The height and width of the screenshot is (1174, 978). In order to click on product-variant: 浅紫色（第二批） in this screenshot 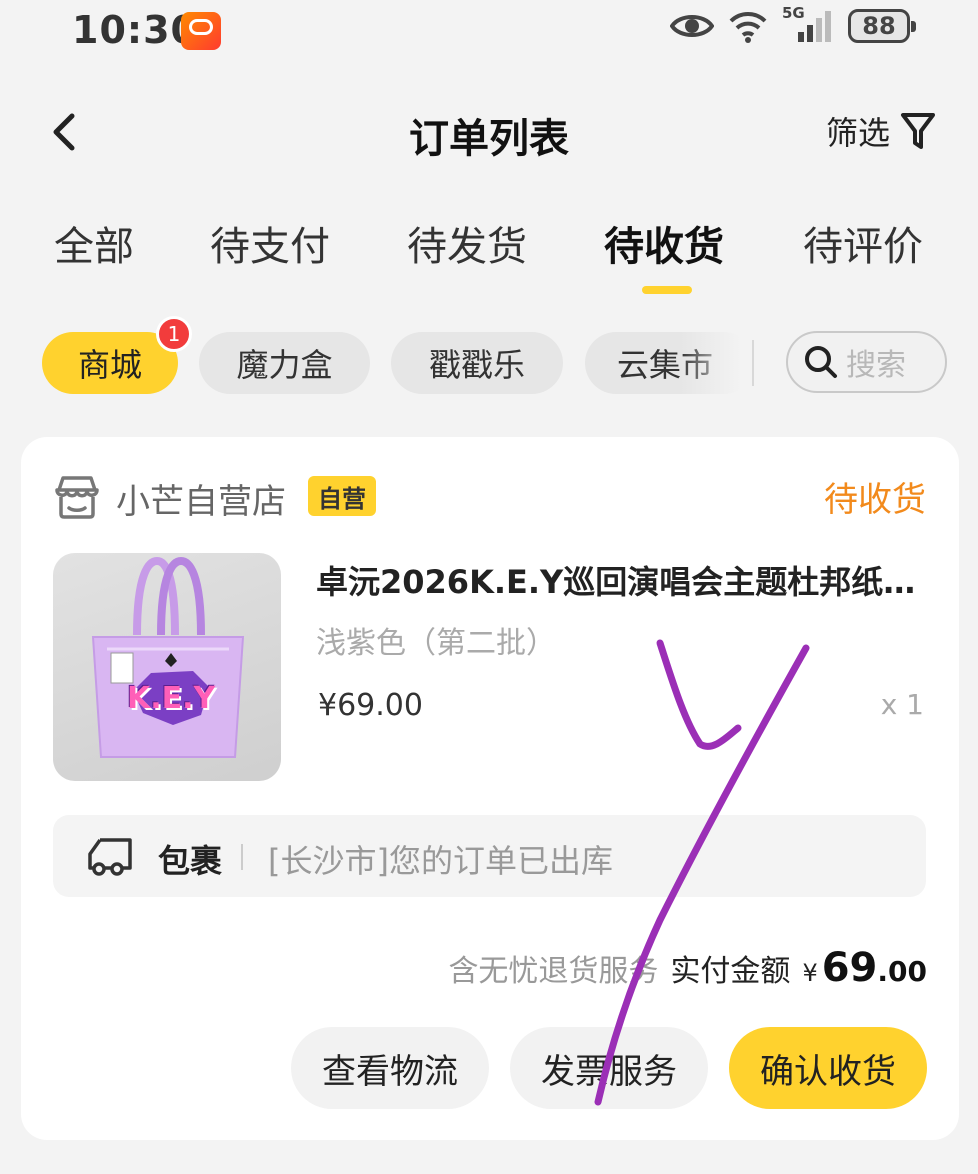, I will do `click(436, 643)`.